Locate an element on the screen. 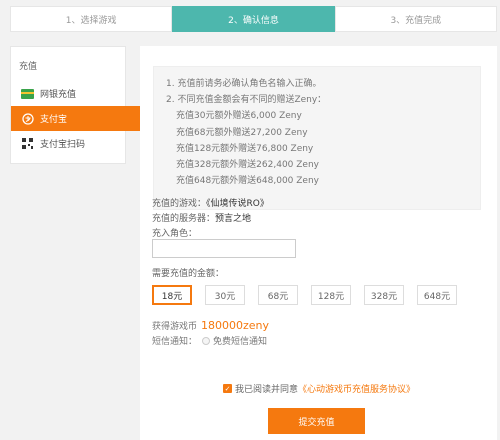  step-select-game: 1、选择游戏 is located at coordinates (91, 19).